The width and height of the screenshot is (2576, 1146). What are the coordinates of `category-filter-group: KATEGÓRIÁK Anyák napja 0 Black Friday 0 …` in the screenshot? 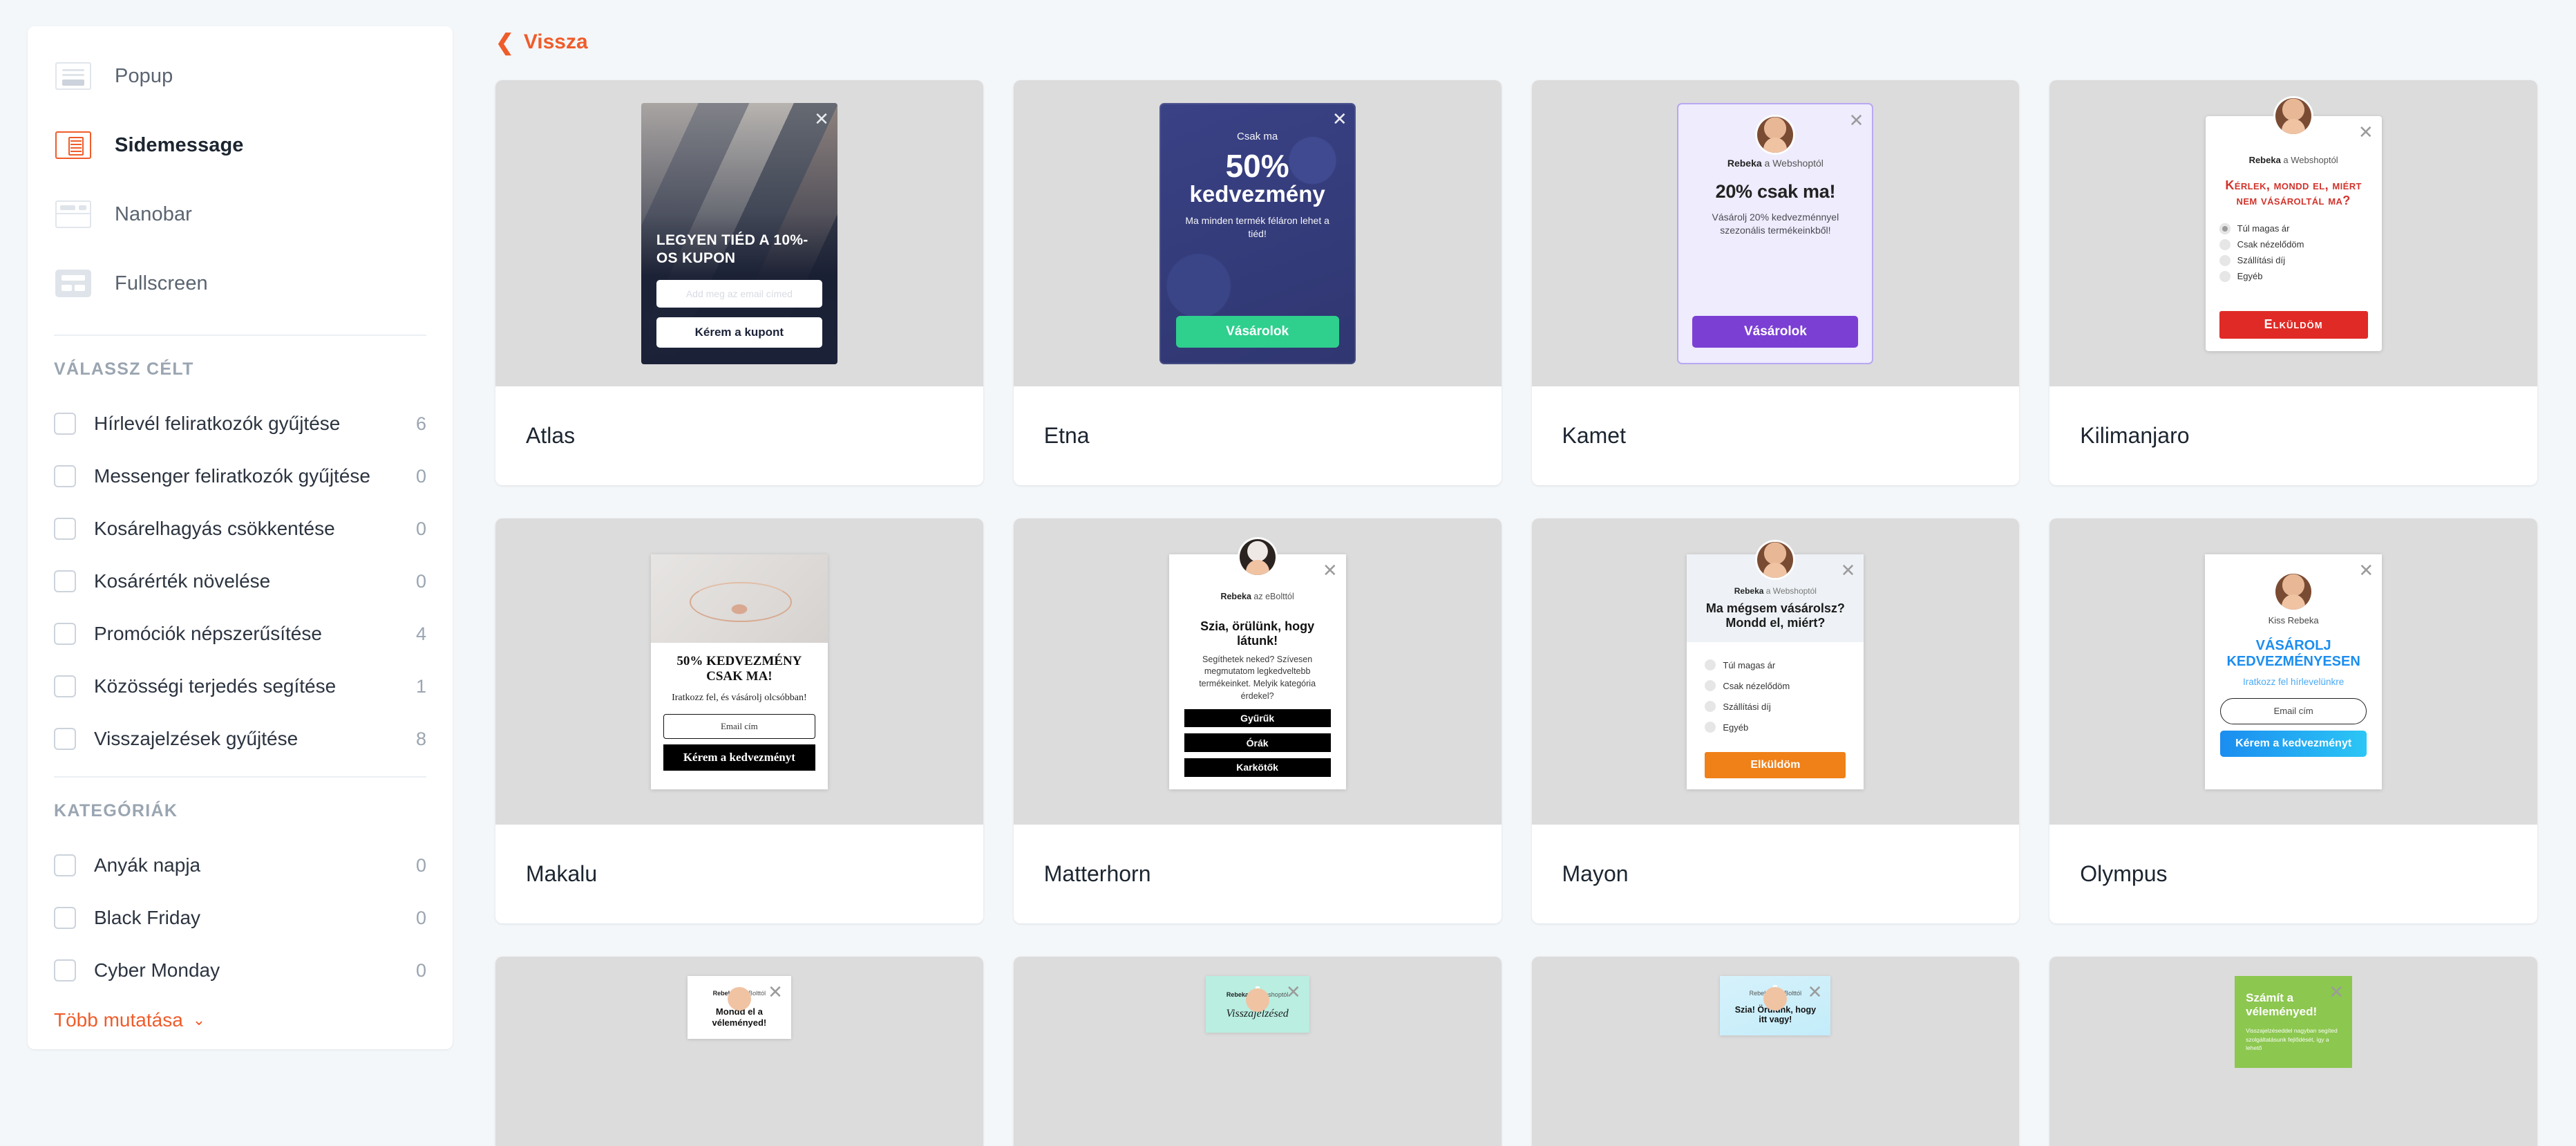 It's located at (240, 913).